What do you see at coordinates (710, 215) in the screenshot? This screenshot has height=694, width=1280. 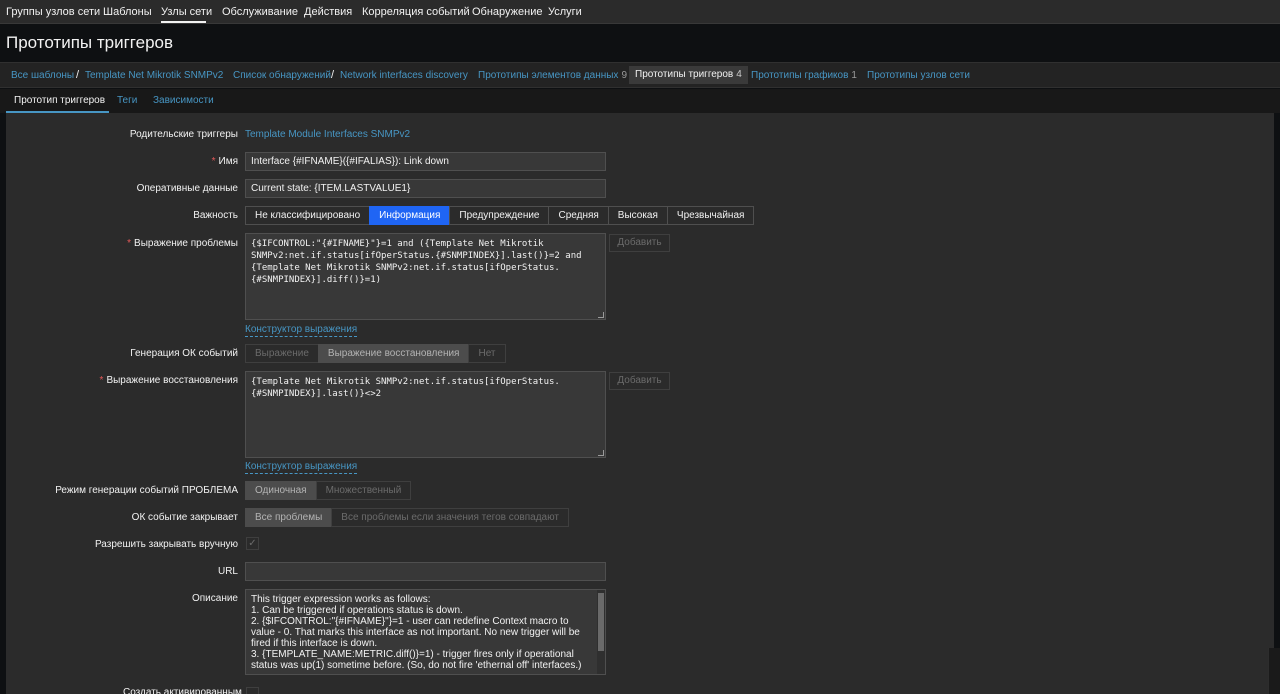 I see `severity-disaster: Чрезвычайная` at bounding box center [710, 215].